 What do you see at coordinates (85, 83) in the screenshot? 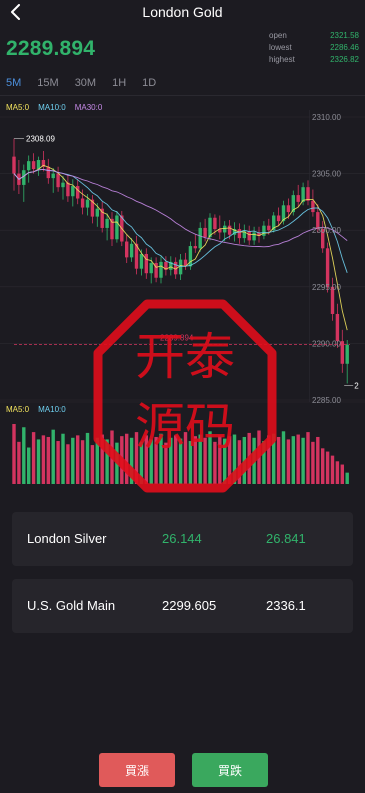
I see `tab-30m: 30M` at bounding box center [85, 83].